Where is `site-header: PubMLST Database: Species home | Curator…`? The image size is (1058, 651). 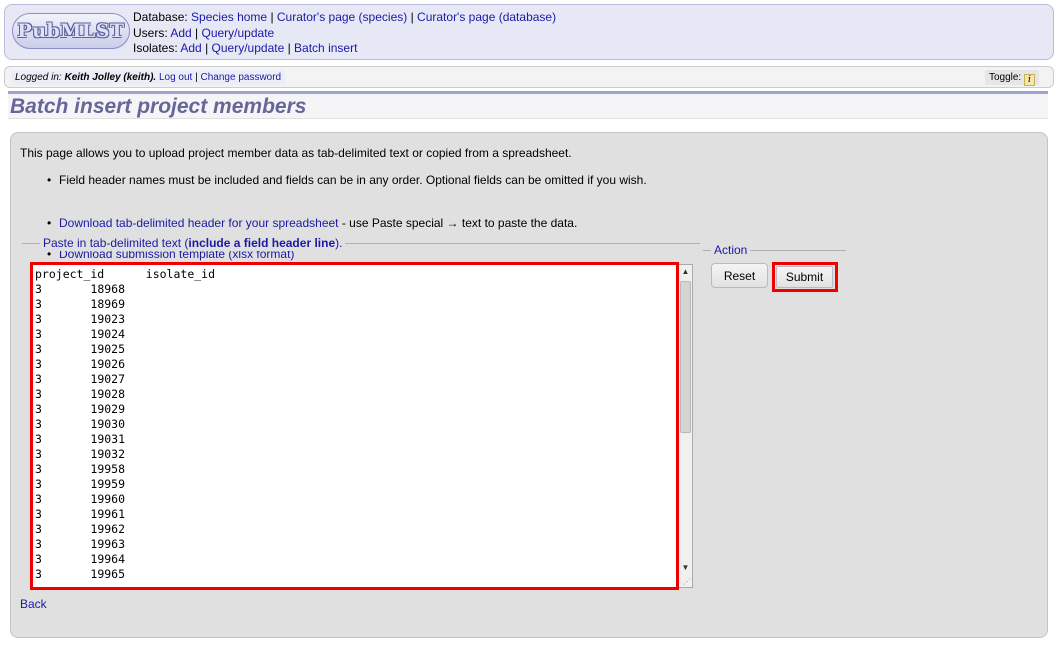
site-header: PubMLST Database: Species home | Curator… is located at coordinates (529, 32).